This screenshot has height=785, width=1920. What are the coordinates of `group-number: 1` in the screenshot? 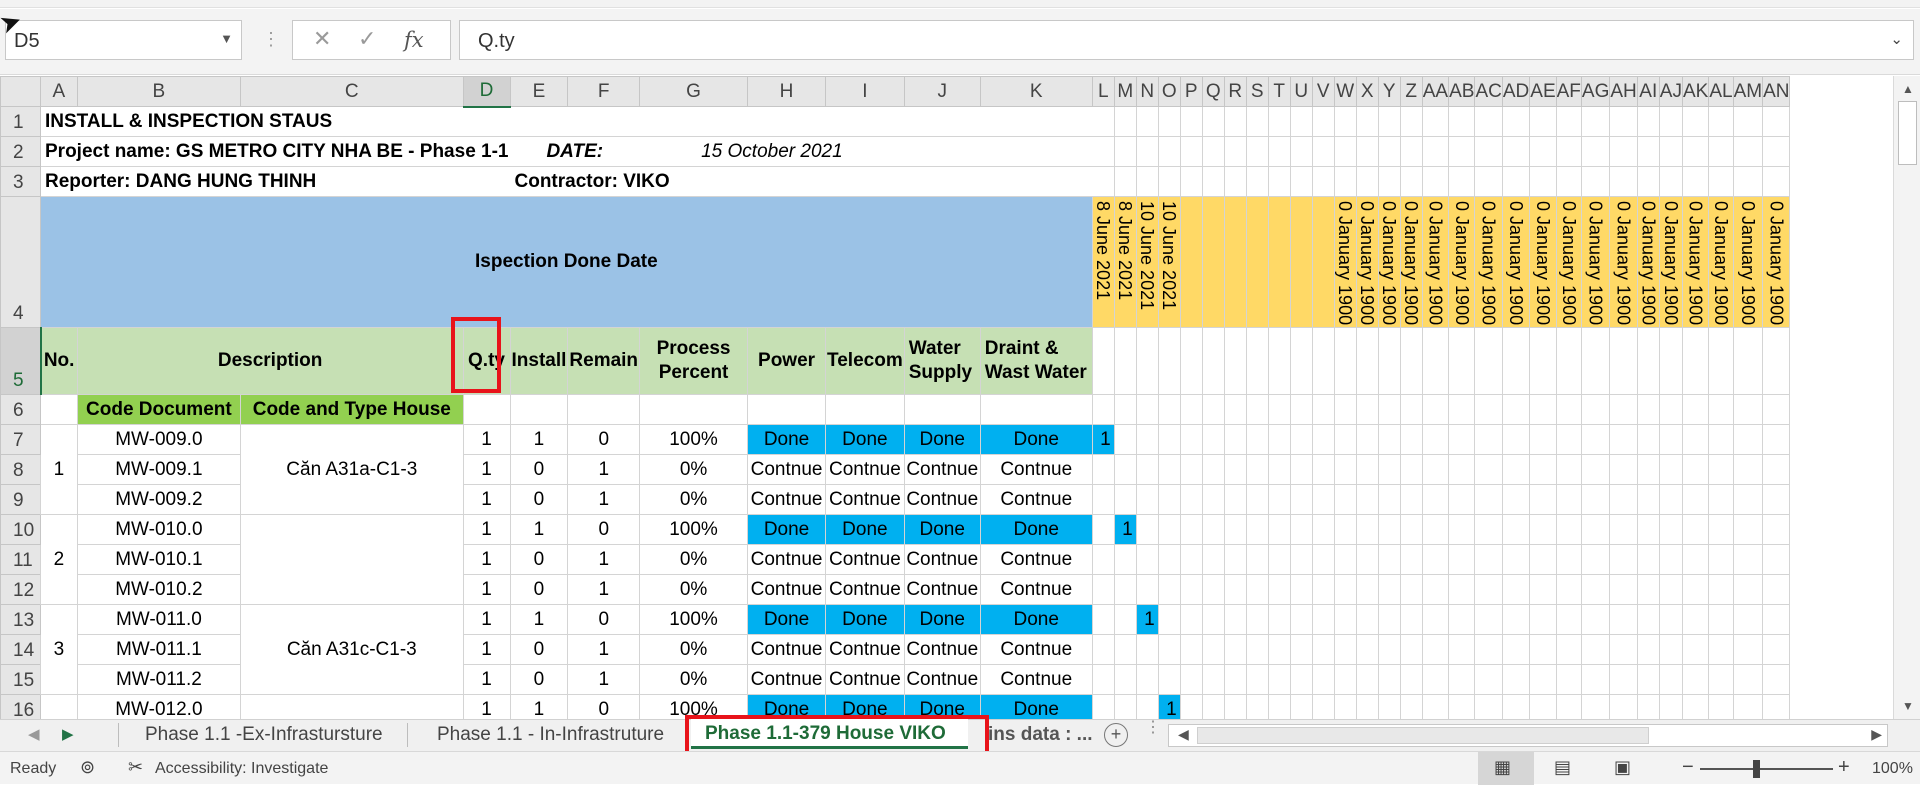 It's located at (59, 469).